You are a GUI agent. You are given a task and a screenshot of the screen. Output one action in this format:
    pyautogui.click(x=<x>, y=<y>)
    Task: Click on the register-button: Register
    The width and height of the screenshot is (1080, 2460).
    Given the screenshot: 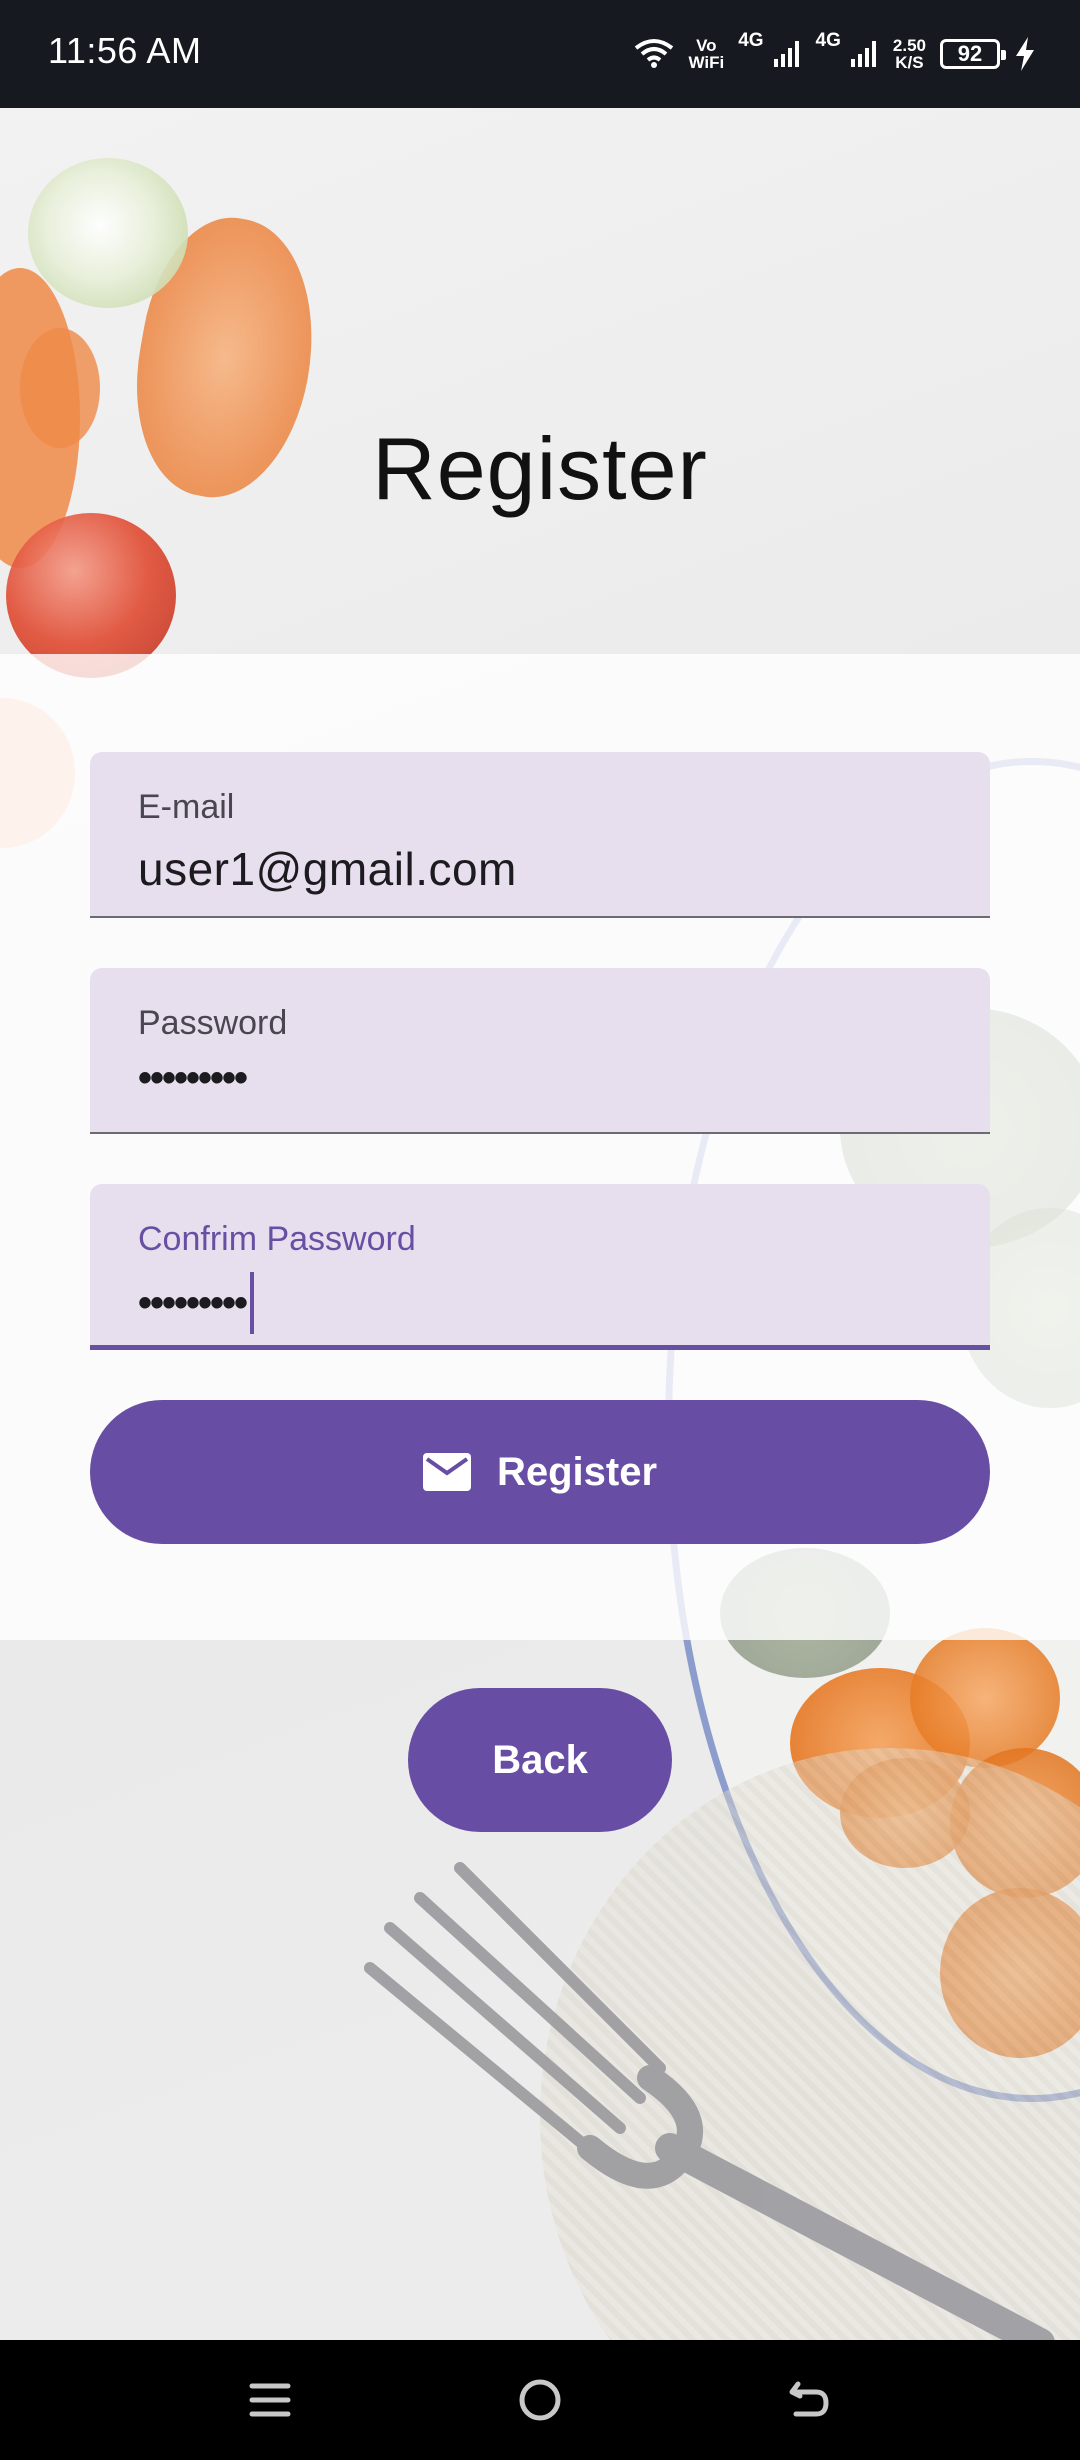 What is the action you would take?
    pyautogui.click(x=540, y=1472)
    